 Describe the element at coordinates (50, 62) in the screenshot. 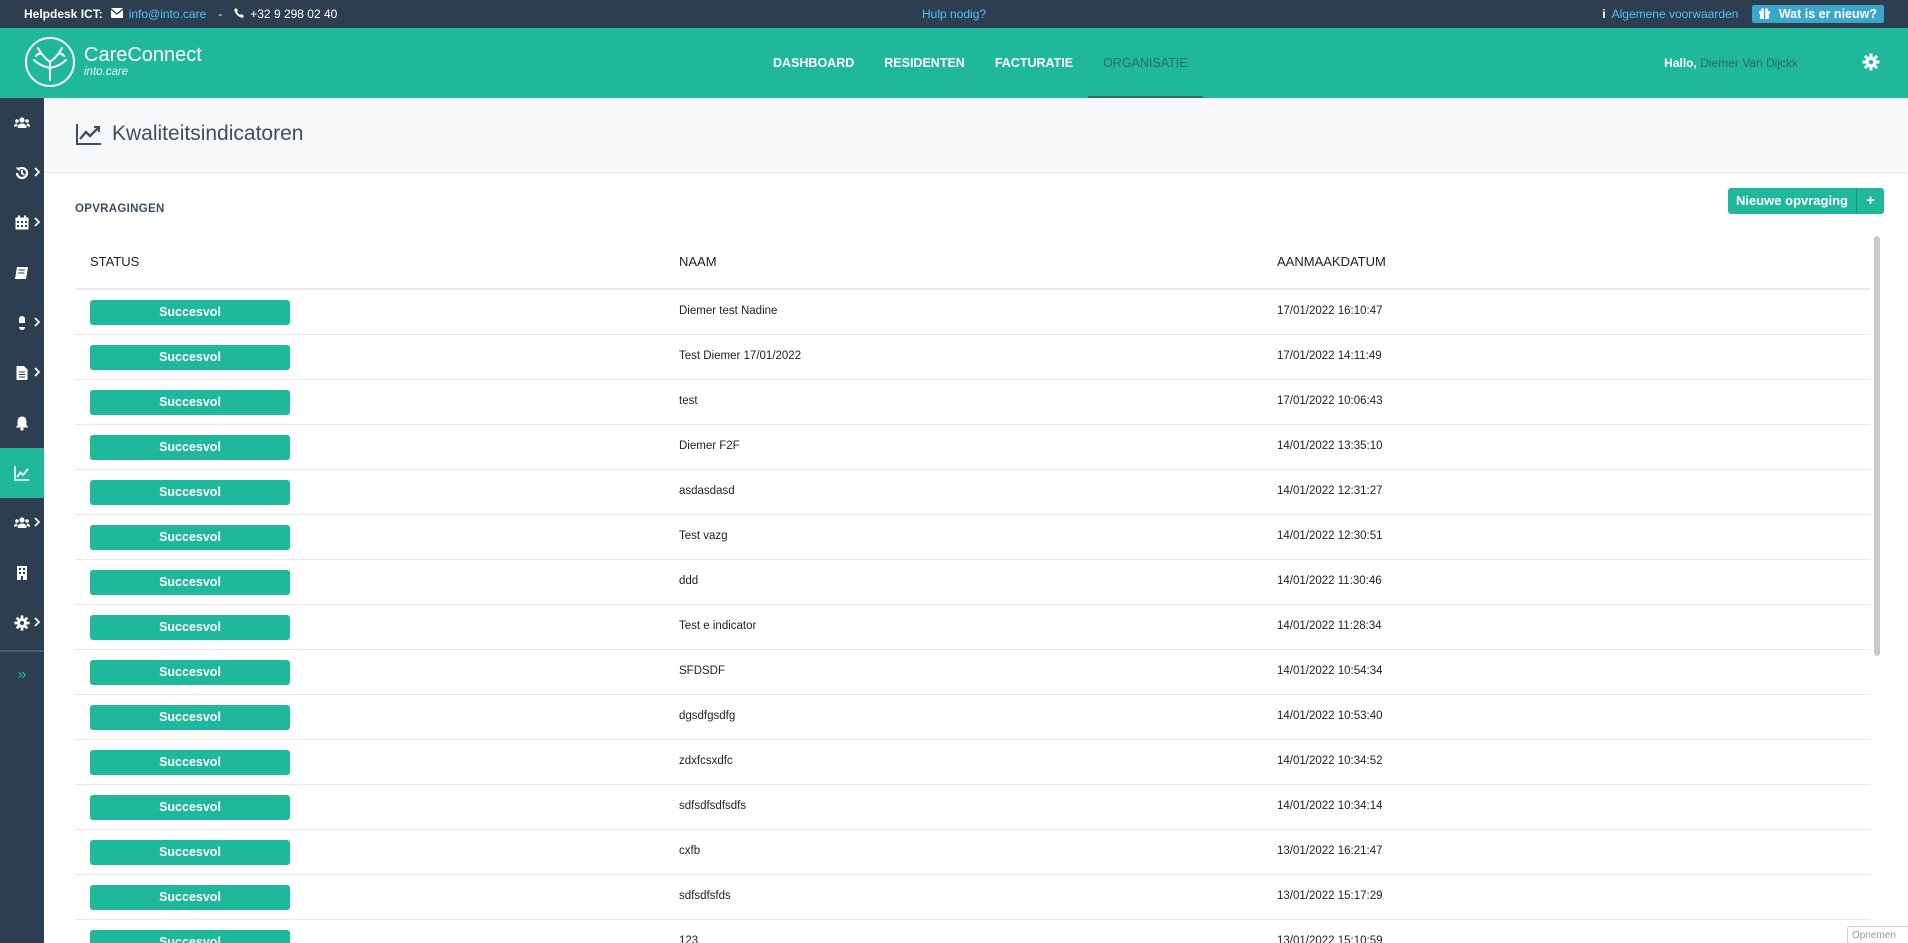

I see `careconnect-logo-icon` at that location.